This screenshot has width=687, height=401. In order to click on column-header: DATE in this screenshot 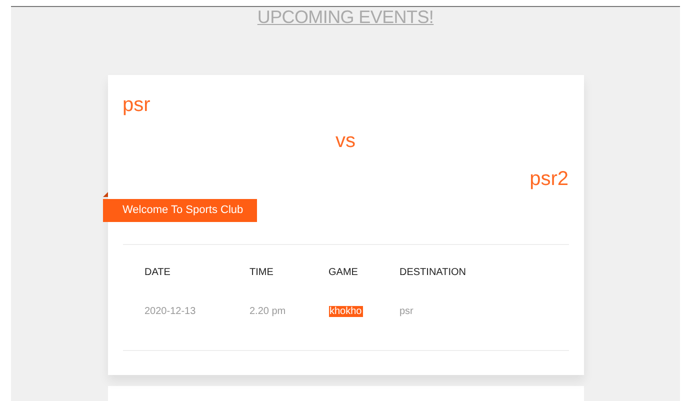, I will do `click(157, 272)`.